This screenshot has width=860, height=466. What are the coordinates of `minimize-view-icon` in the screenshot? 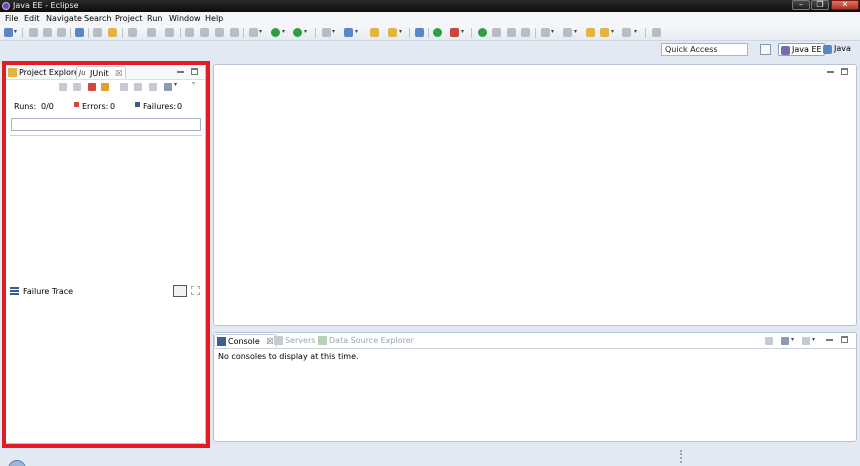 It's located at (180, 70).